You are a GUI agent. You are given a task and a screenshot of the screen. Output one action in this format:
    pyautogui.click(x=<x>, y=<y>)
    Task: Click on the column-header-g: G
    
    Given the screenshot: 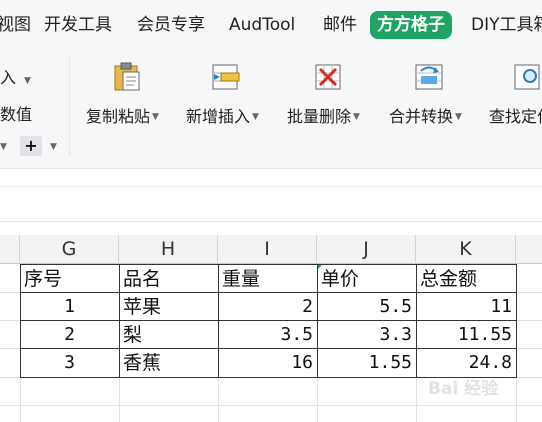 What is the action you would take?
    pyautogui.click(x=69, y=249)
    